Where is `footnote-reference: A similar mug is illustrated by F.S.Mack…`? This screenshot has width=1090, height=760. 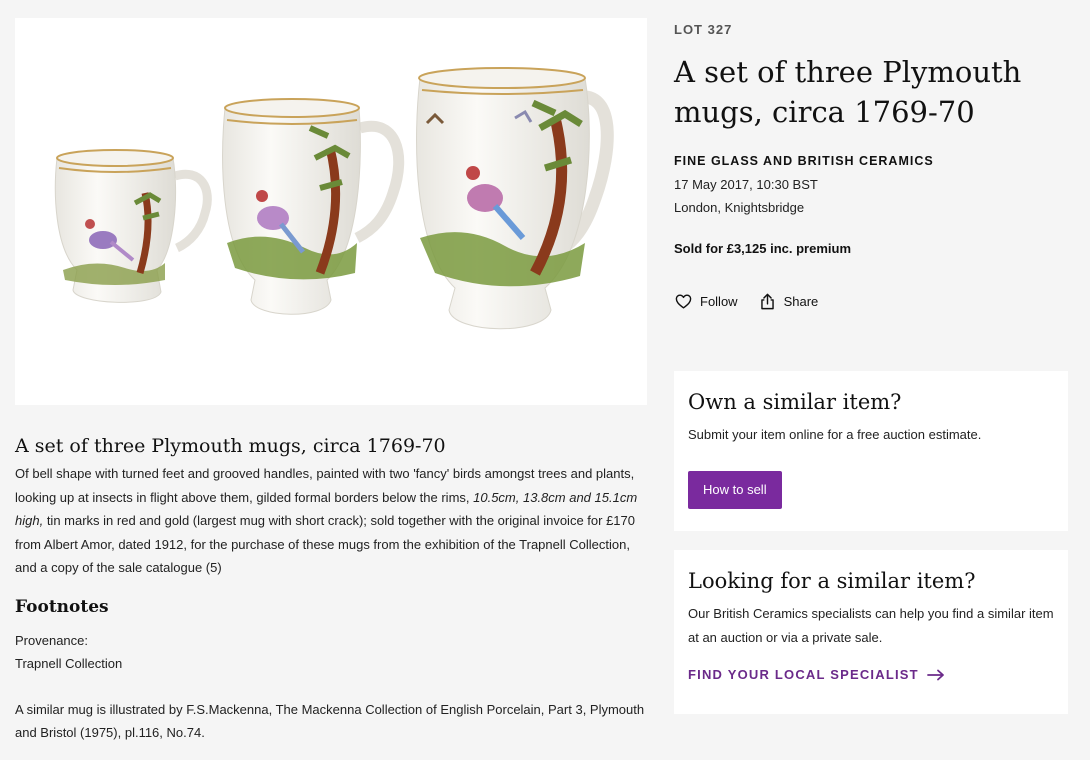
footnote-reference: A similar mug is illustrated by F.S.Mack… is located at coordinates (330, 720).